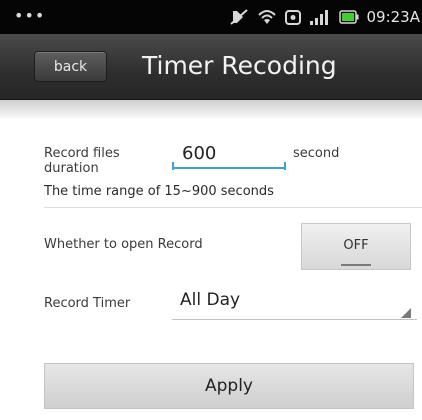  Describe the element at coordinates (267, 17) in the screenshot. I see `wifi-icon` at that location.